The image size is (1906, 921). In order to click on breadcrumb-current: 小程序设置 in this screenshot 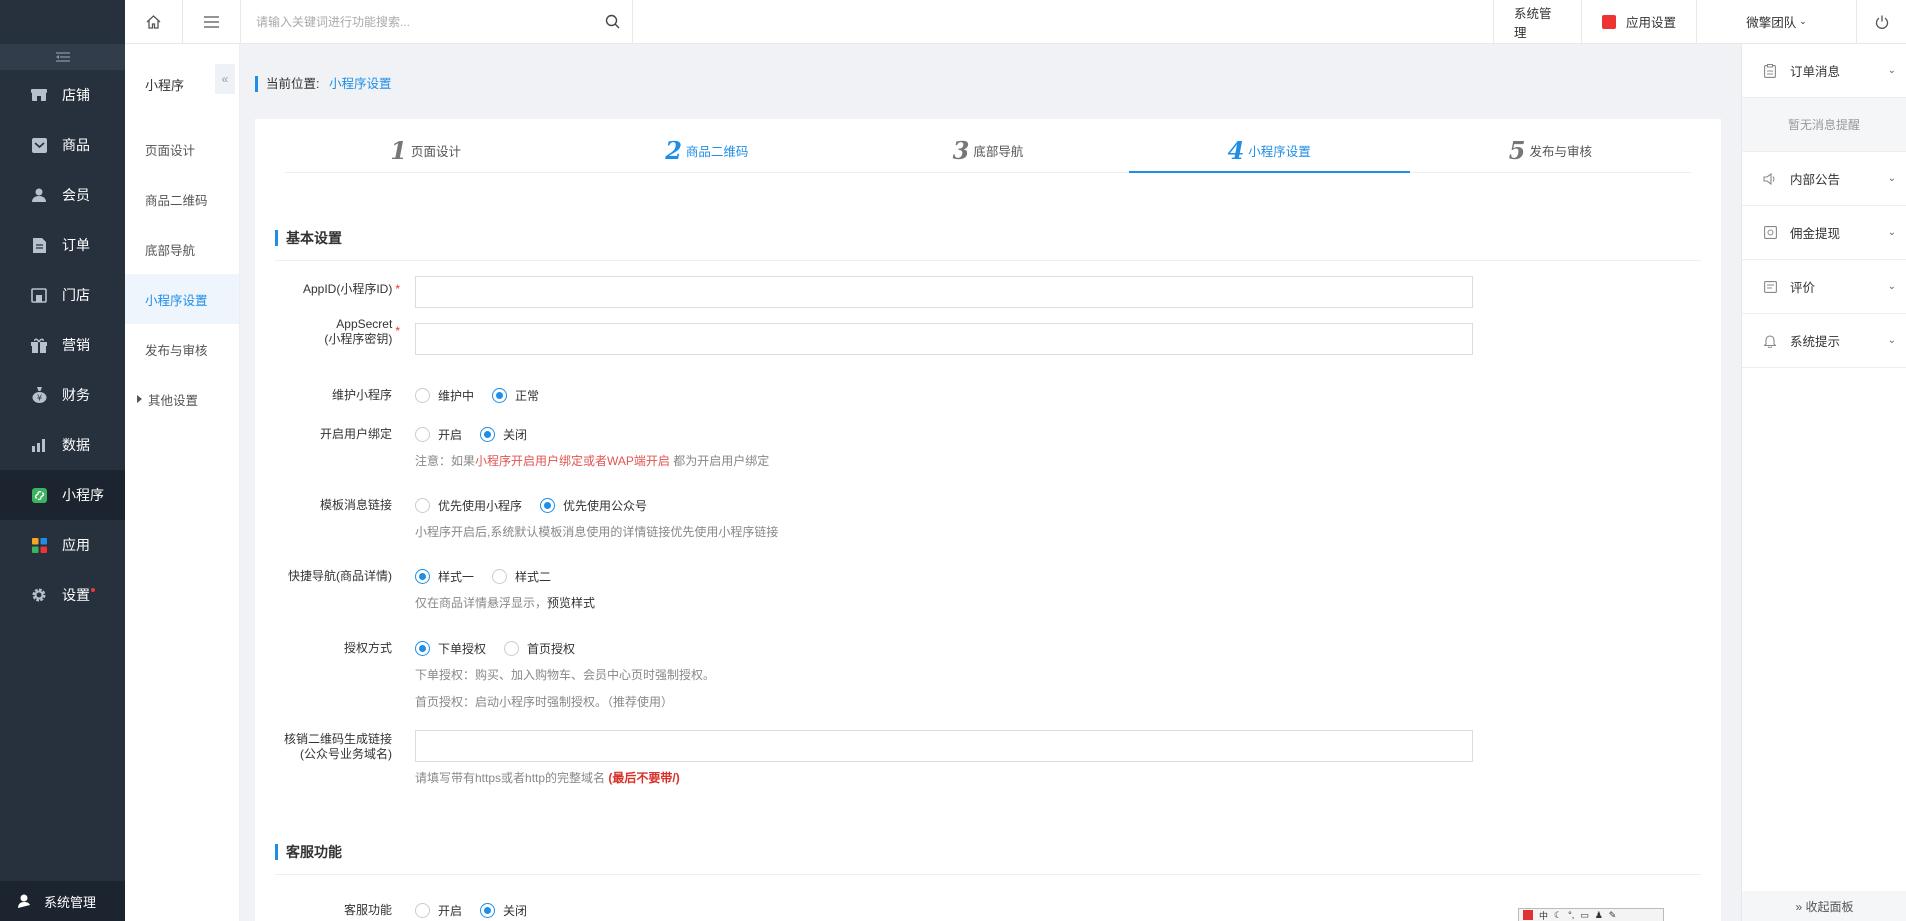, I will do `click(360, 84)`.